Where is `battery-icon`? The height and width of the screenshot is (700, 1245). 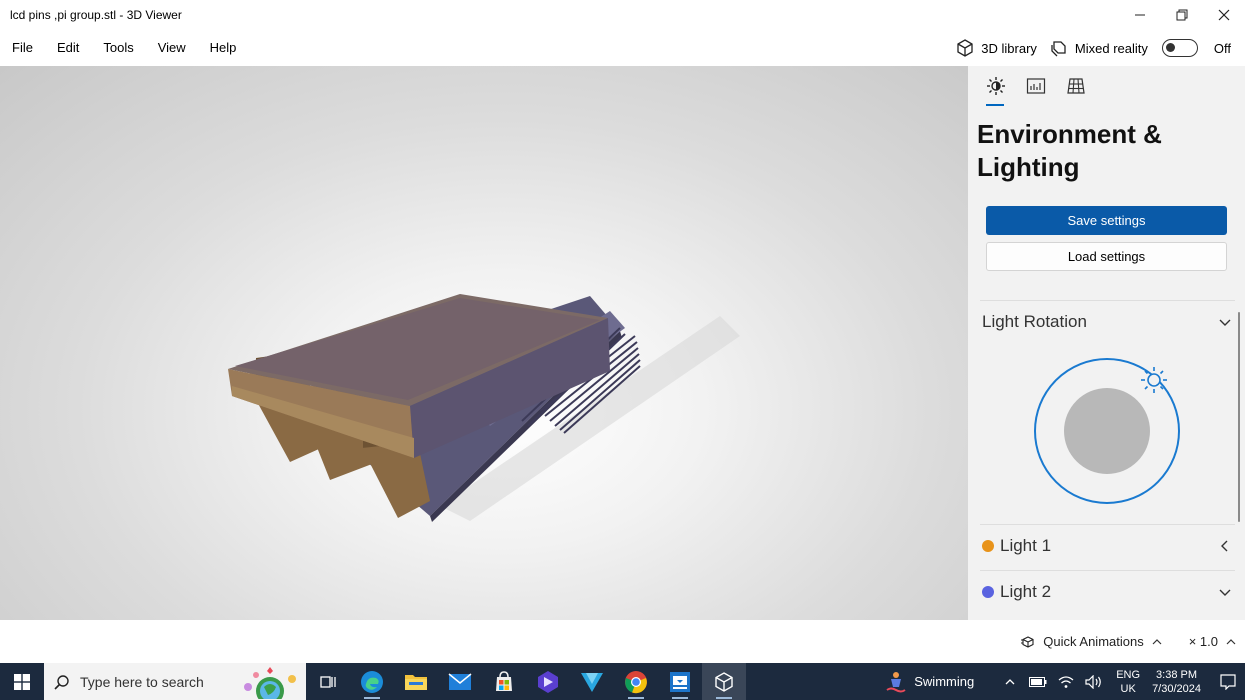
battery-icon is located at coordinates (1038, 681).